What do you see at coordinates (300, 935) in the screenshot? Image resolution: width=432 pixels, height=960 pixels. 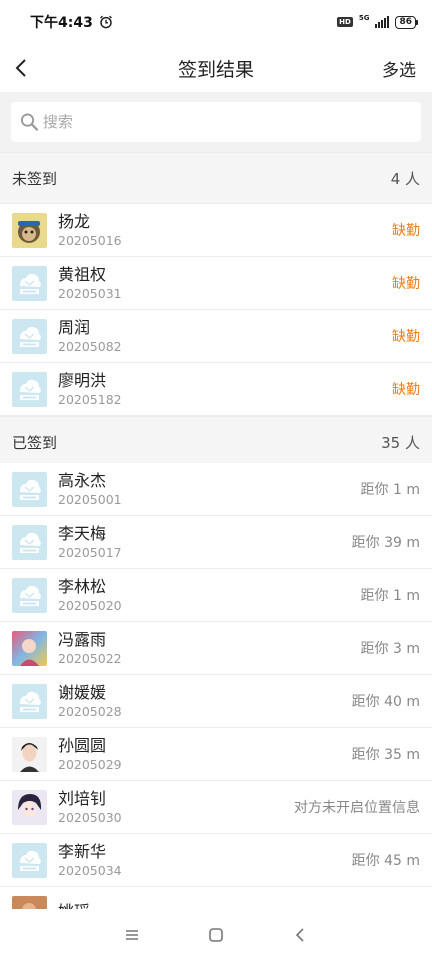 I see `back-icon` at bounding box center [300, 935].